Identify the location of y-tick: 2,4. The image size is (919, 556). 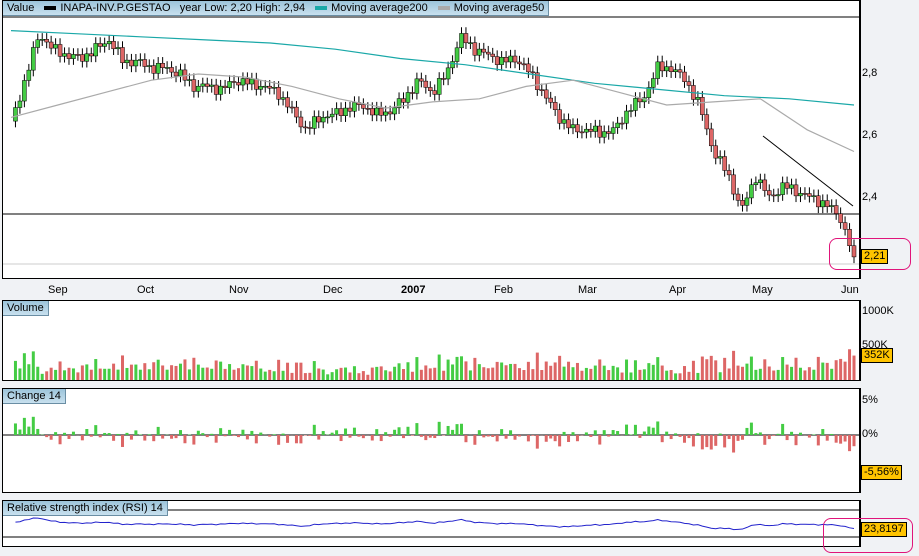
(870, 197).